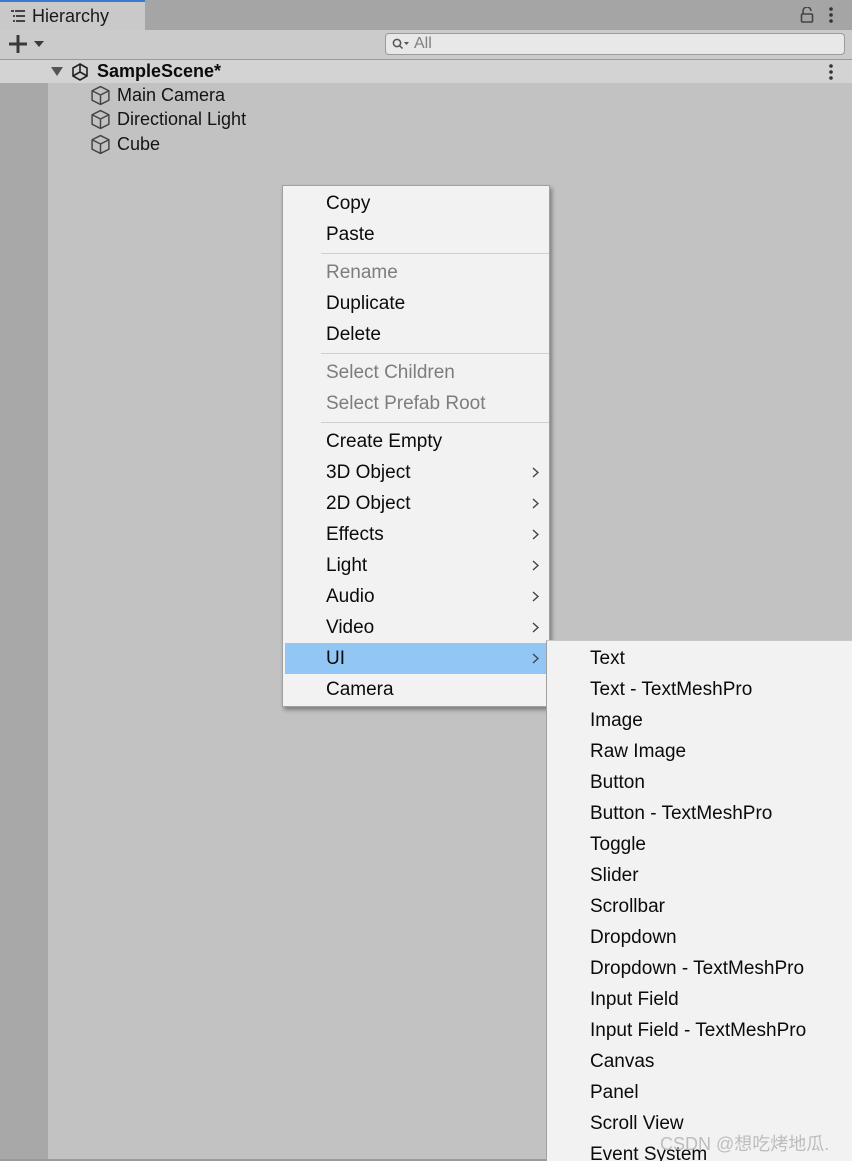  I want to click on menu-item-label: Effects, so click(355, 534).